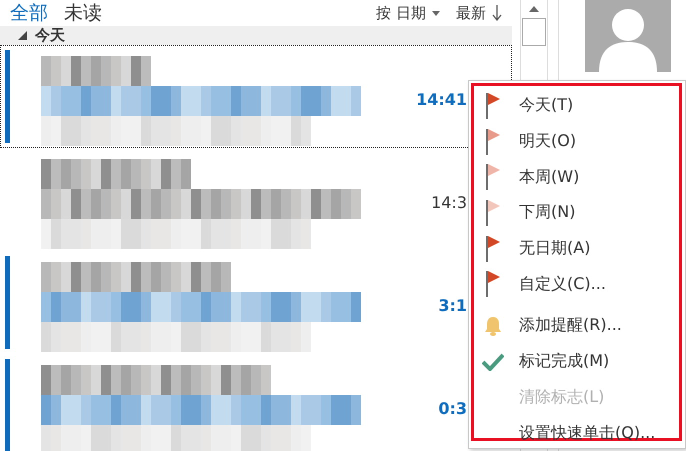 The width and height of the screenshot is (686, 451). I want to click on caret-icon, so click(436, 13).